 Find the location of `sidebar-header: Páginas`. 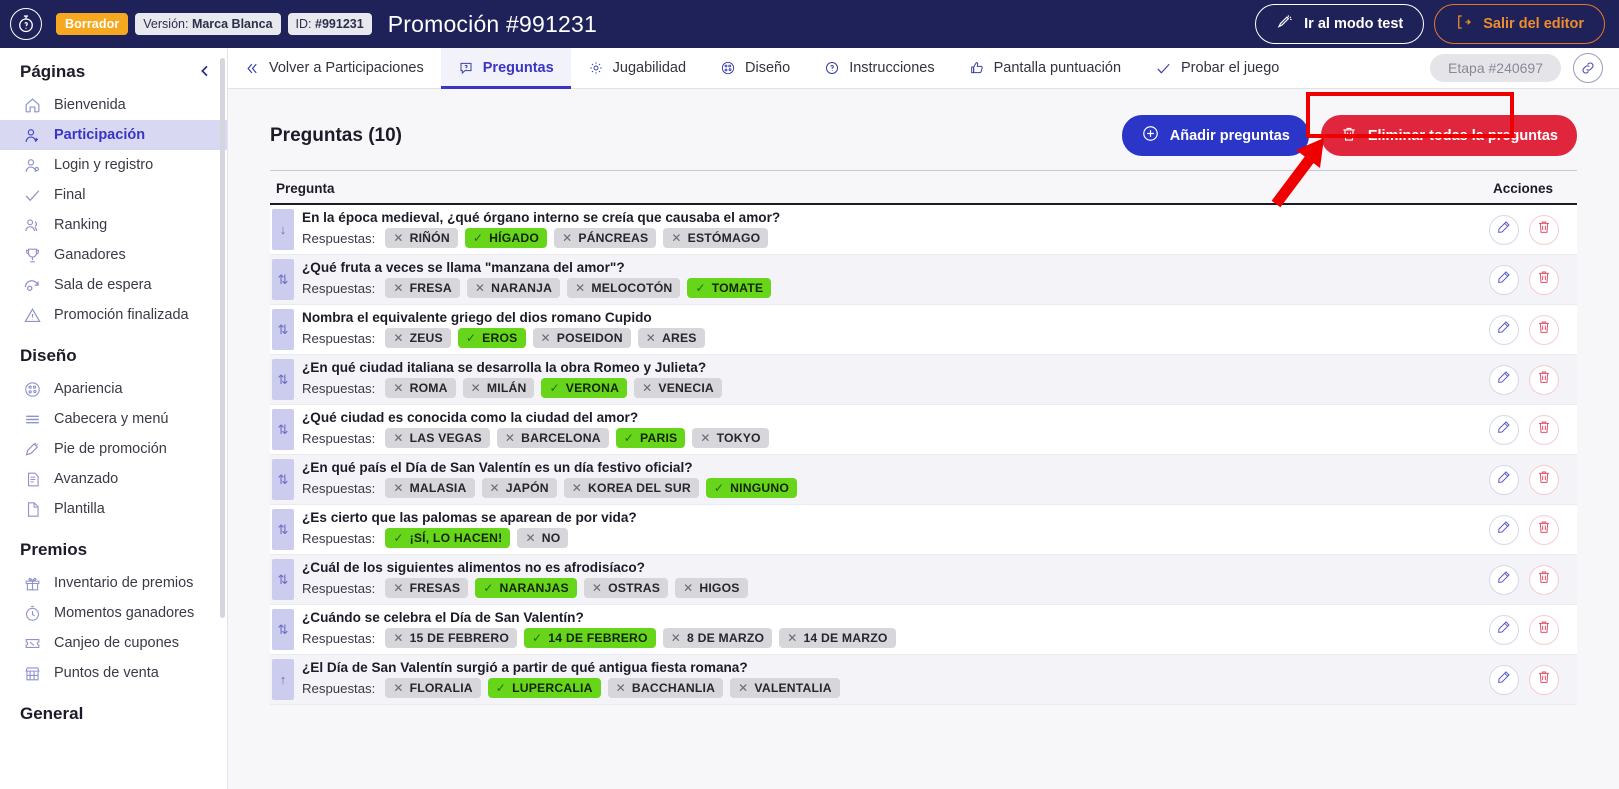

sidebar-header: Páginas is located at coordinates (113, 69).